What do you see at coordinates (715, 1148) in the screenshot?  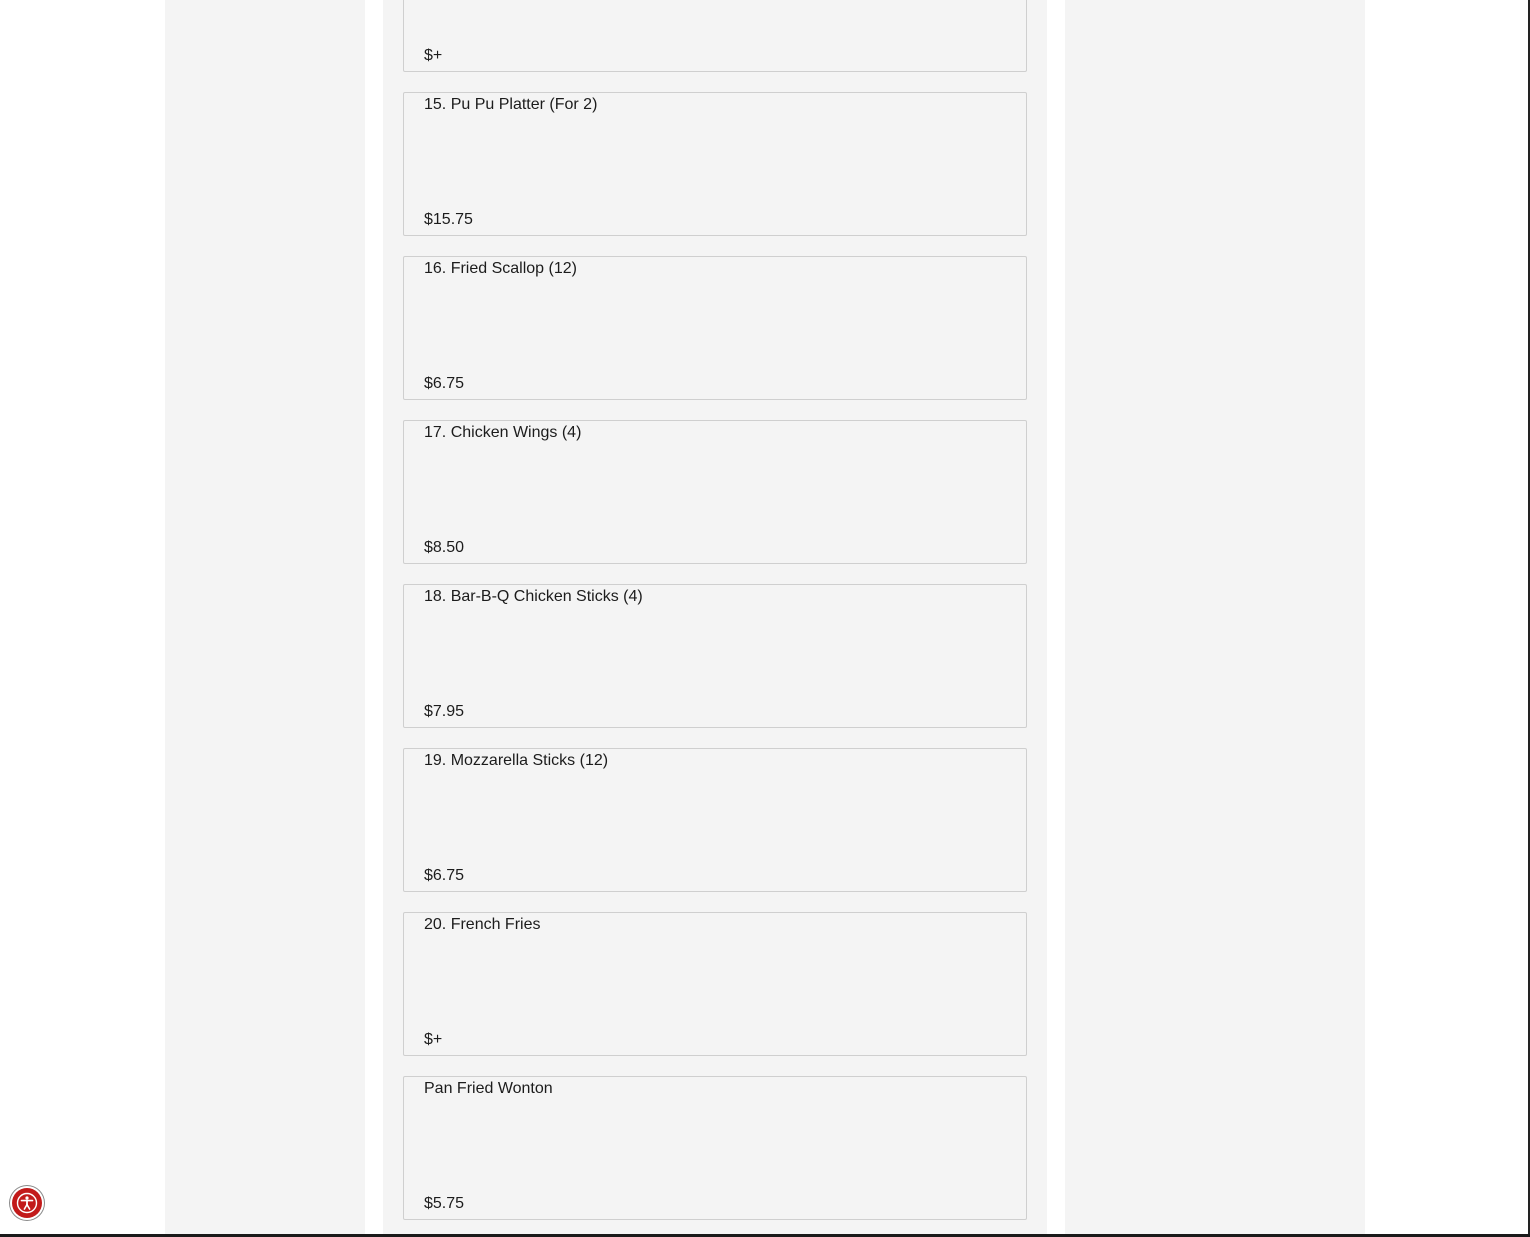 I see `menu-item: Pan Fried Wonton $5.75` at bounding box center [715, 1148].